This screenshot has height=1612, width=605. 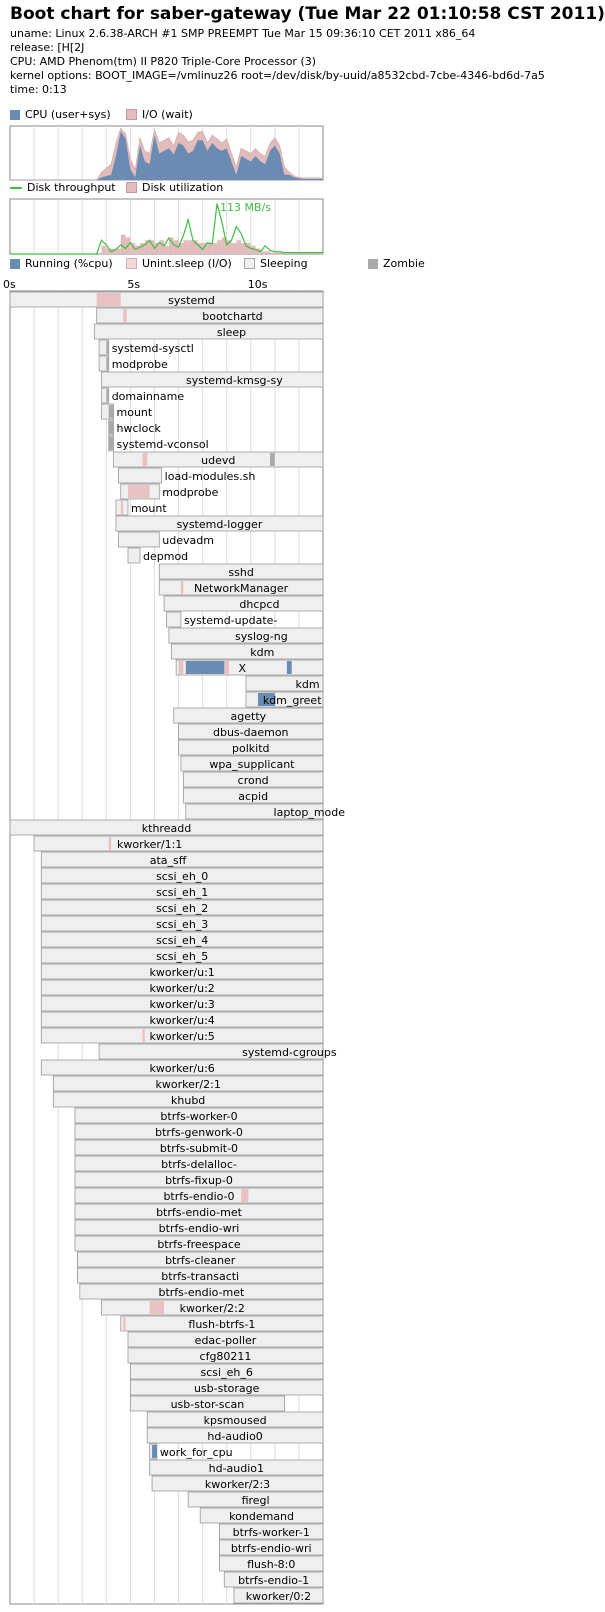 What do you see at coordinates (252, 763) in the screenshot?
I see `process-row: wpa_supplicant` at bounding box center [252, 763].